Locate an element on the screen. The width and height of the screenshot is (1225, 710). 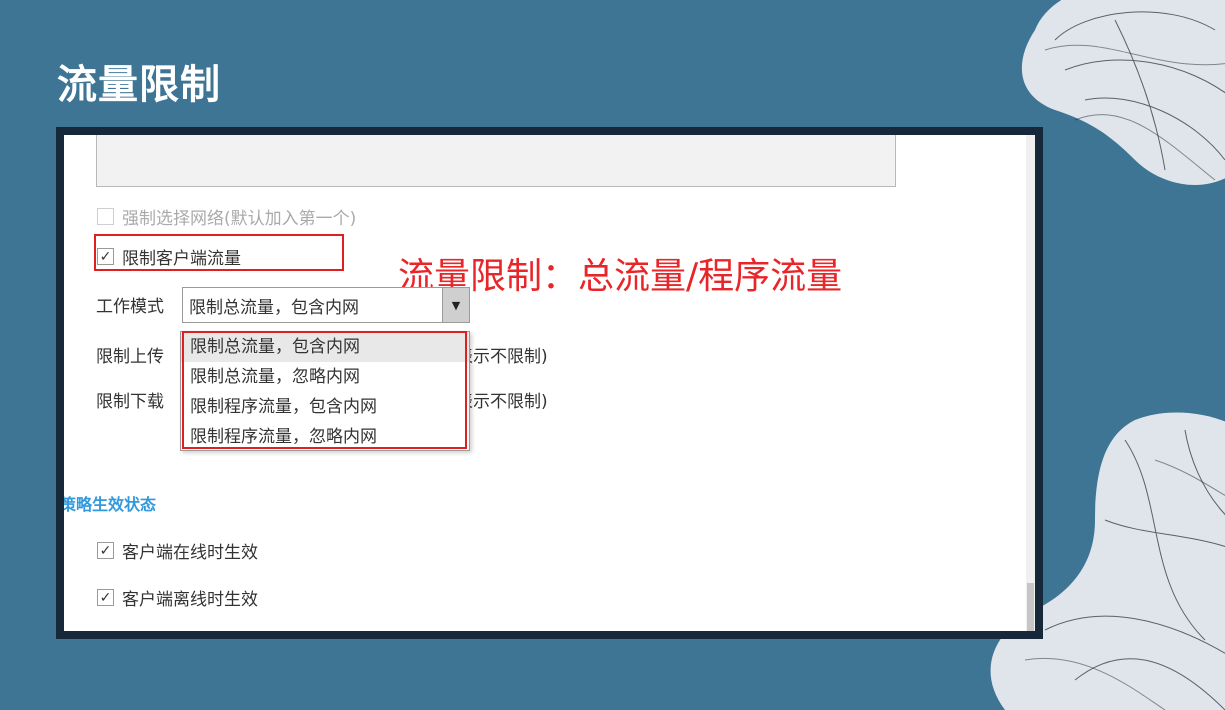
upload-limit-label: 限制上传 is located at coordinates (130, 357).